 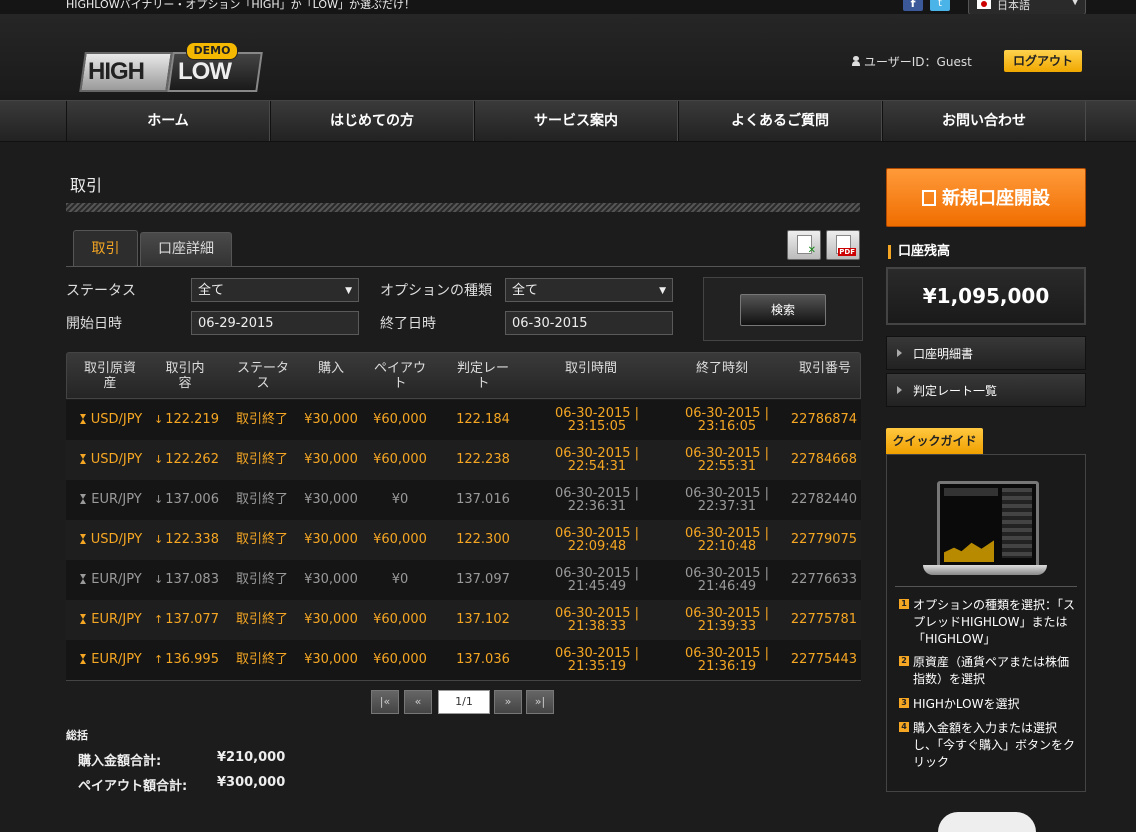 What do you see at coordinates (727, 420) in the screenshot?
I see `cell-close-time: 06-30-2015 | 23:16:05` at bounding box center [727, 420].